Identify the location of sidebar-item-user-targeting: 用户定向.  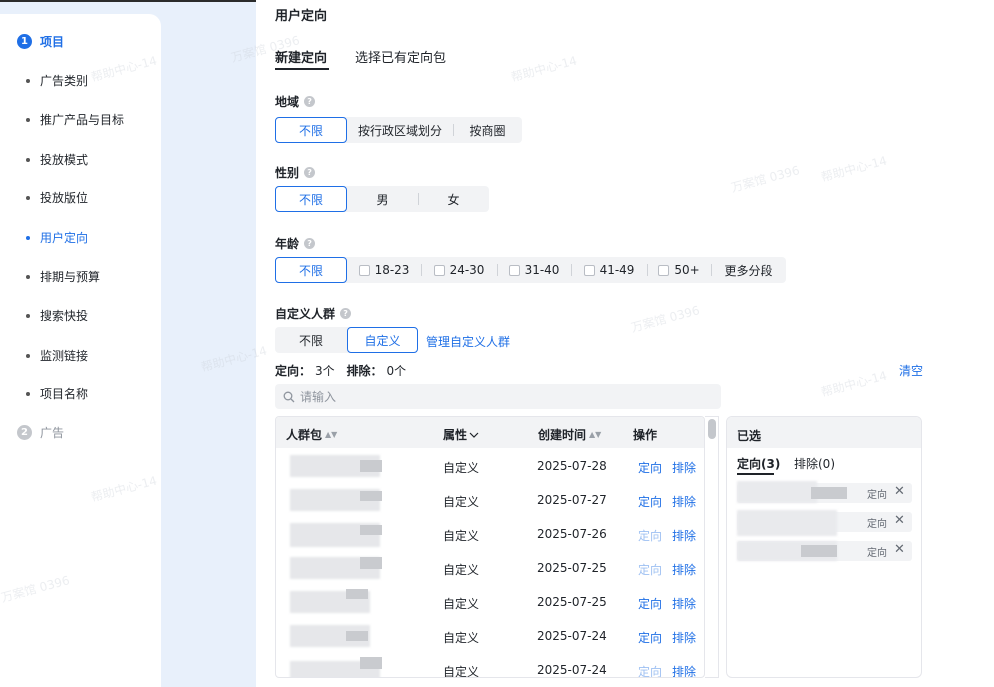
(57, 237).